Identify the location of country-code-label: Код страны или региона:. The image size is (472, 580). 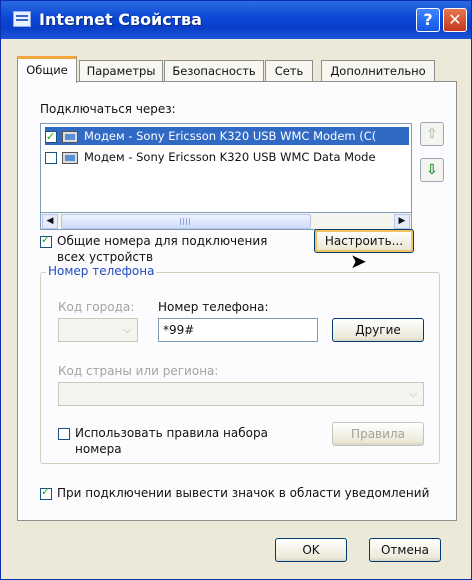
(138, 371).